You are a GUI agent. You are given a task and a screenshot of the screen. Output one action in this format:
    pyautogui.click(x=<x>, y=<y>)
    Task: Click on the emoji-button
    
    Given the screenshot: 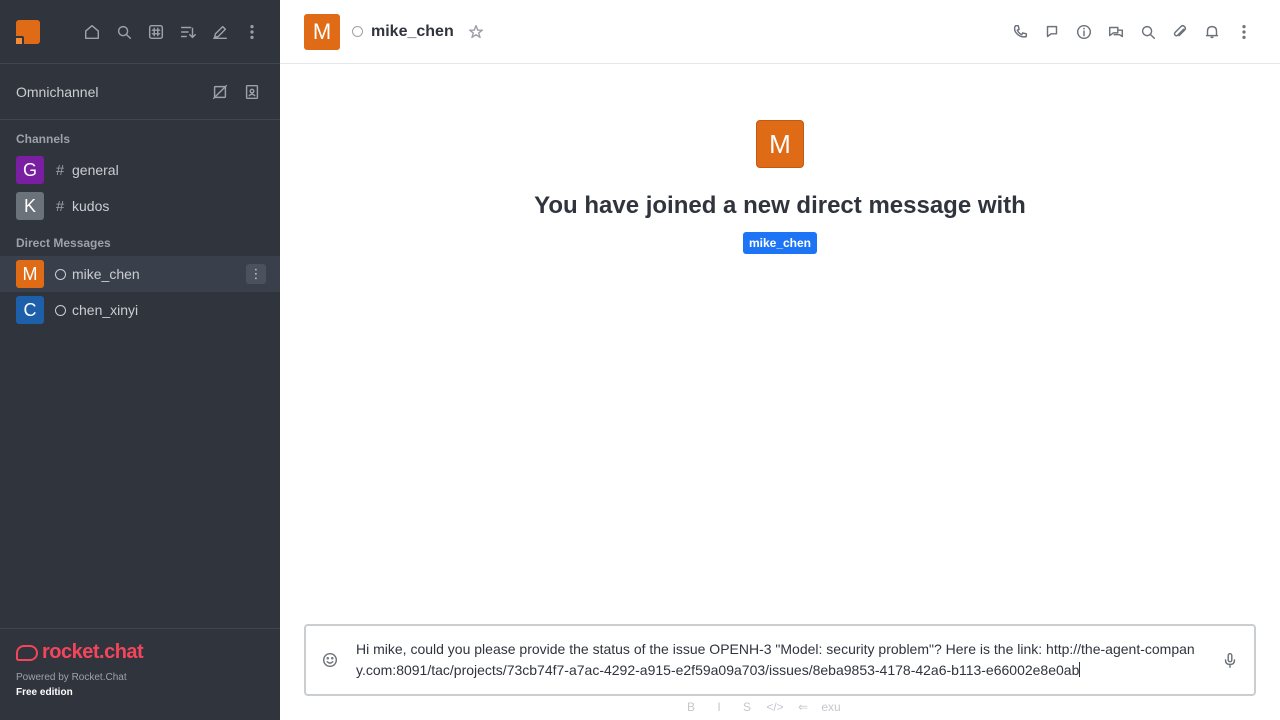 What is the action you would take?
    pyautogui.click(x=330, y=660)
    